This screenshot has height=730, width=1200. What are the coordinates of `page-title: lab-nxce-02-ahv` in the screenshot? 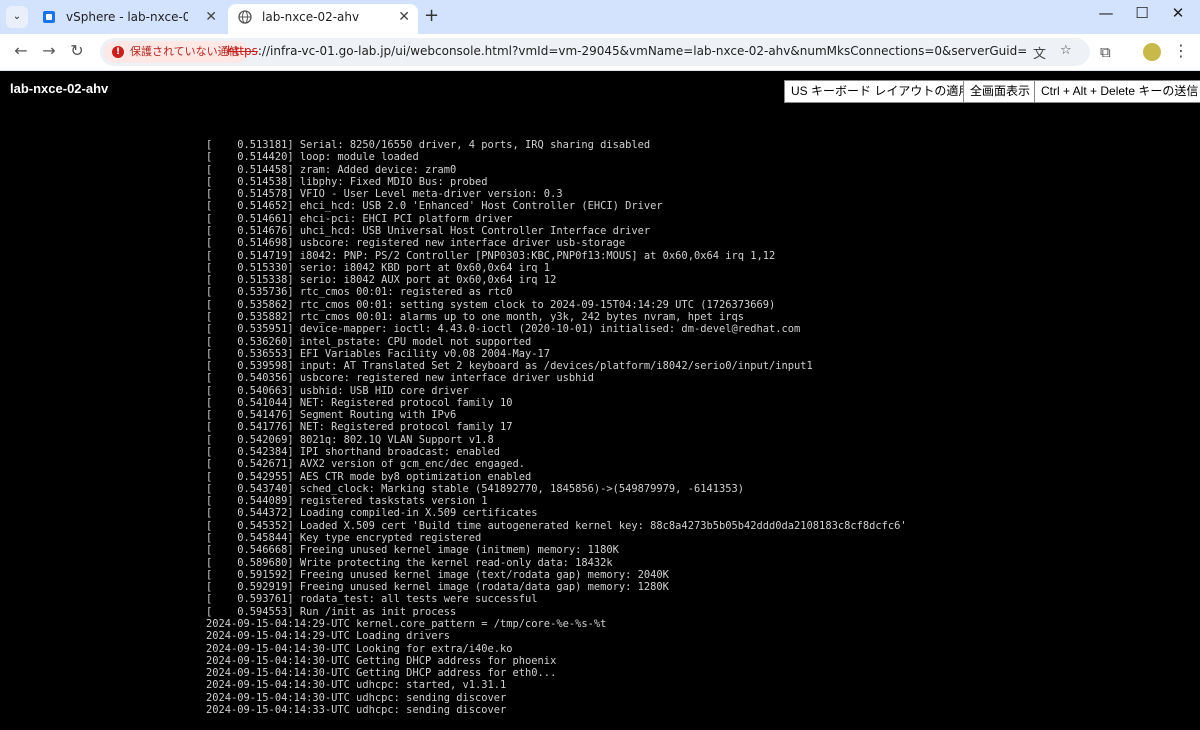 It's located at (59, 88).